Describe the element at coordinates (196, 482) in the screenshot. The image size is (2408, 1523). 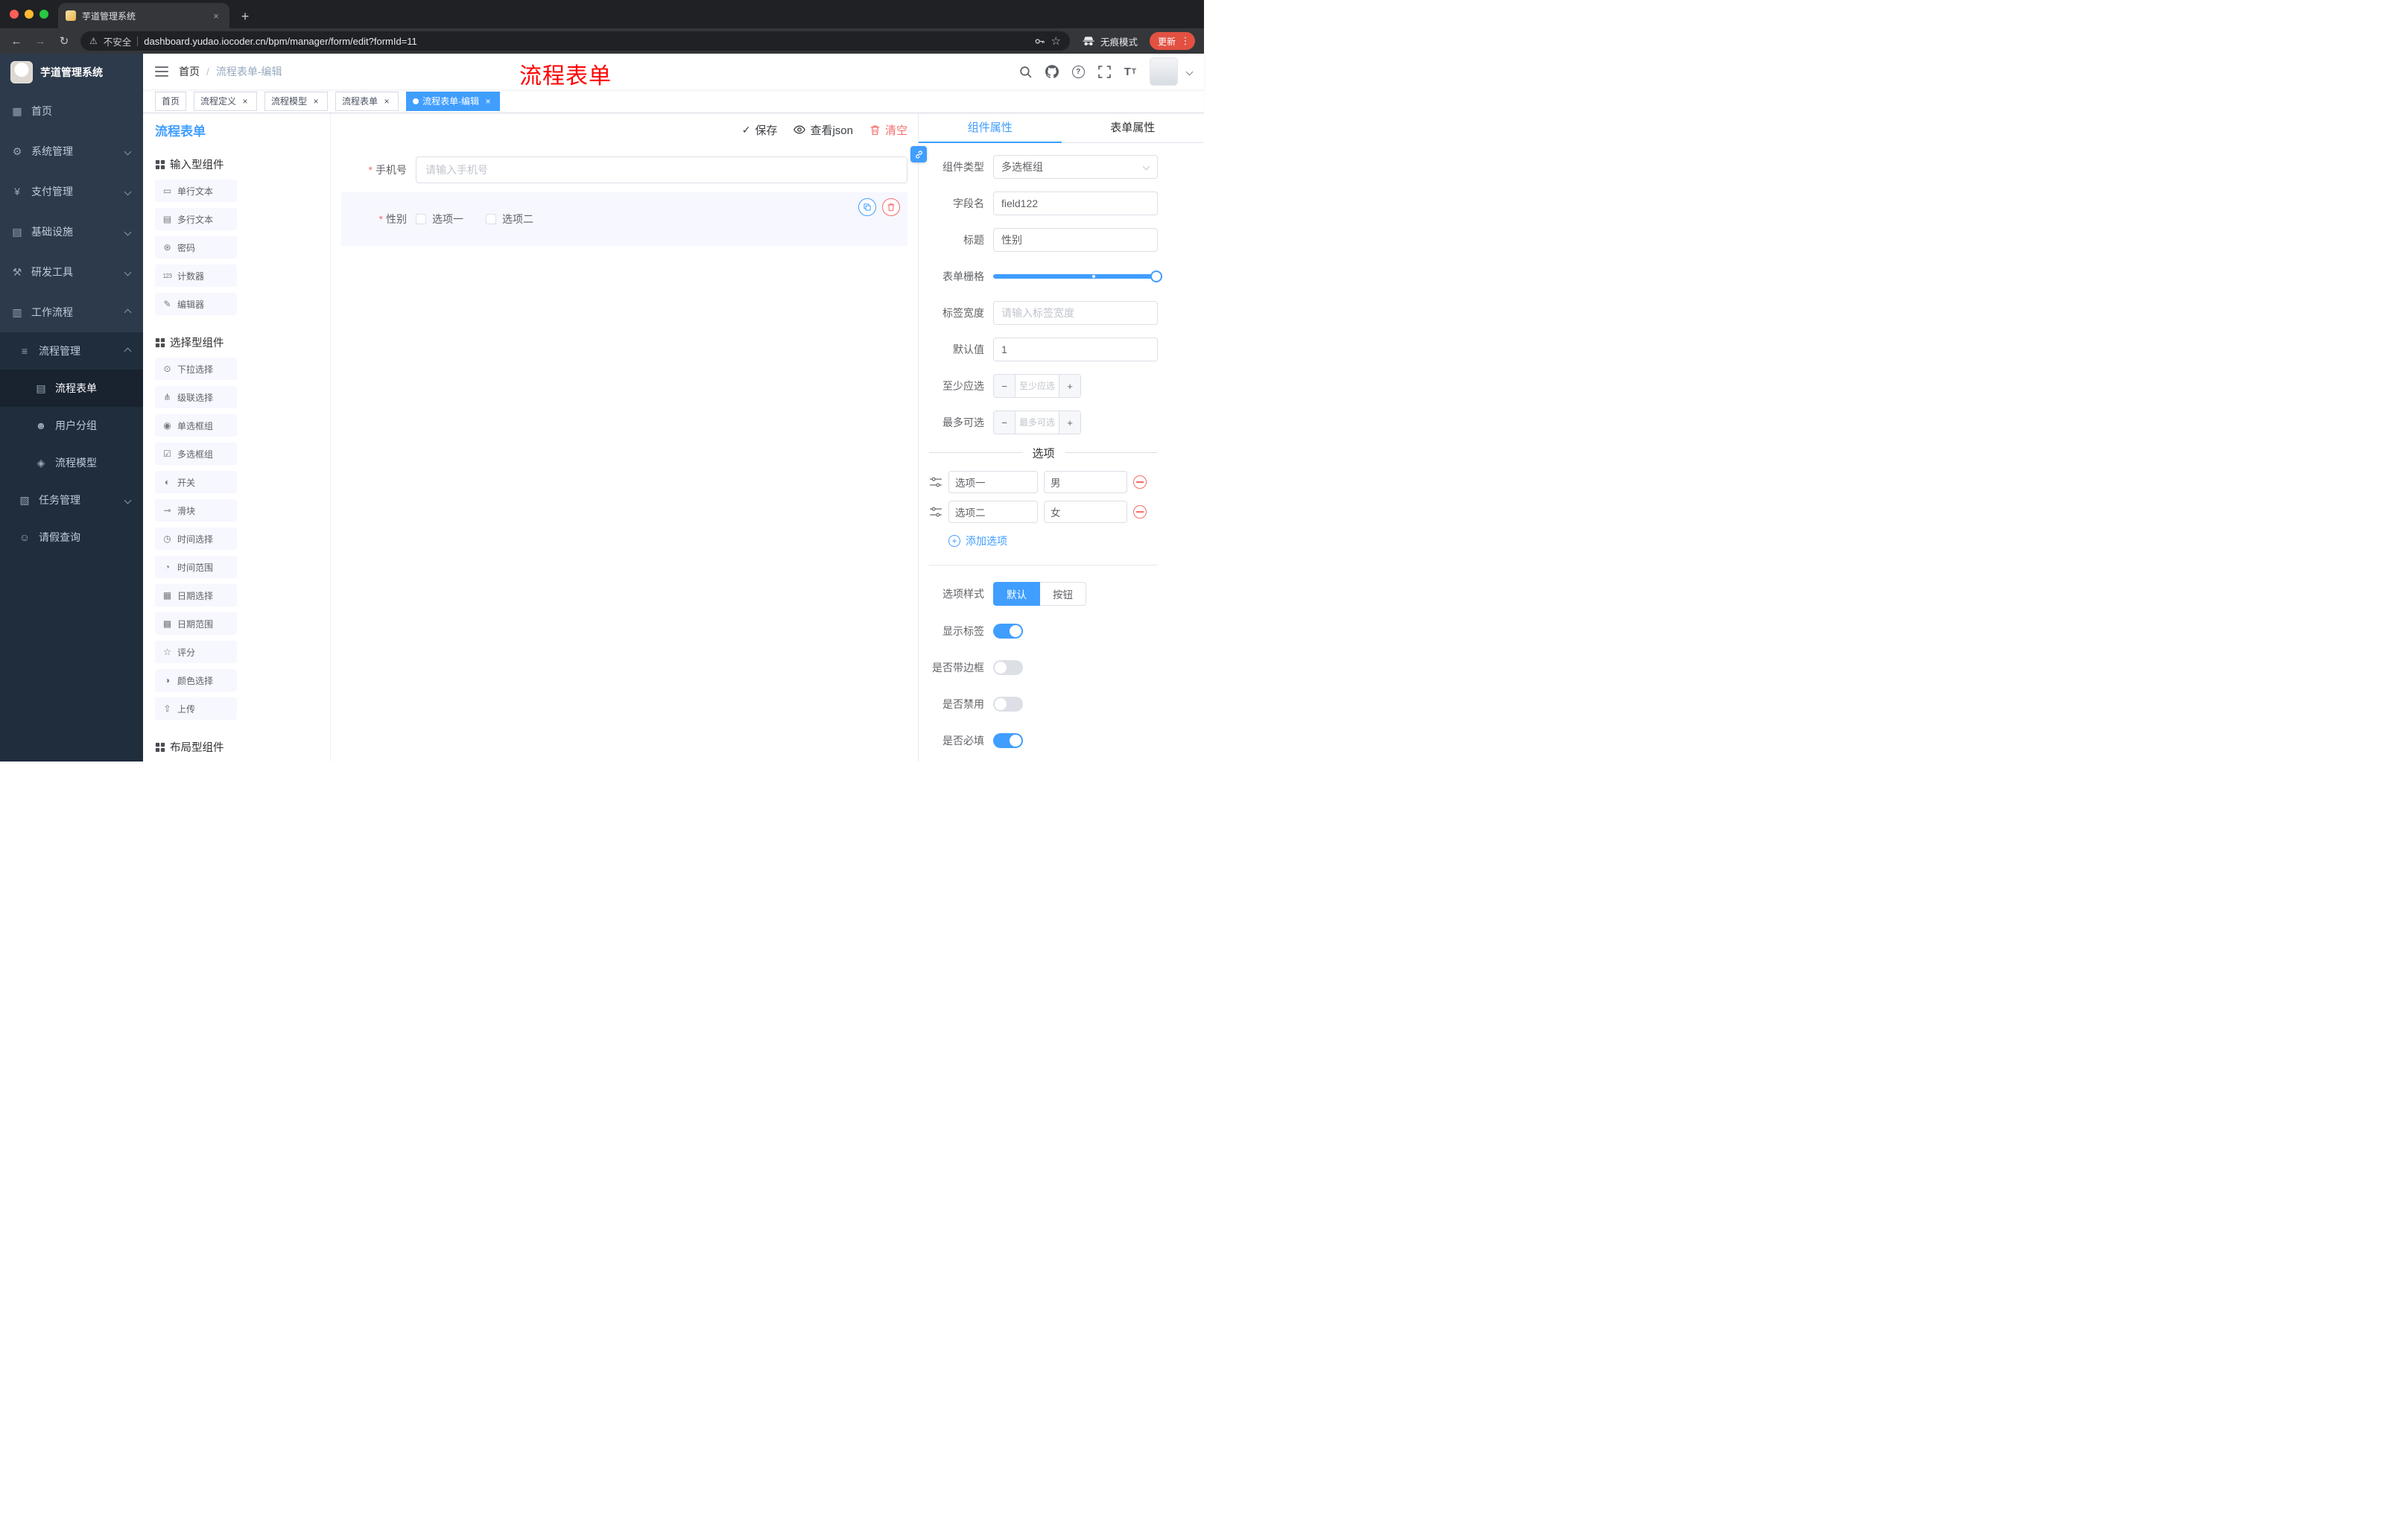
I see `palette-item-switch: ◐ 开关` at that location.